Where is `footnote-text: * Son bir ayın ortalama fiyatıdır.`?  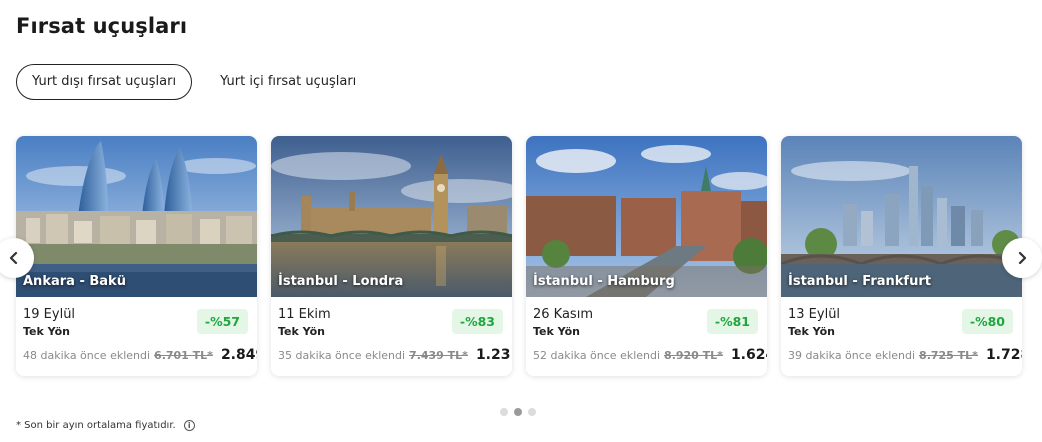
footnote-text: * Son bir ayın ortalama fiyatıdır. is located at coordinates (96, 425).